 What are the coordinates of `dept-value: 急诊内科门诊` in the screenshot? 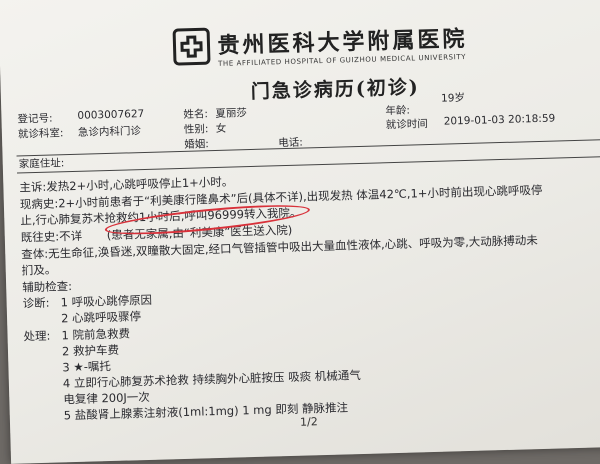 It's located at (109, 132).